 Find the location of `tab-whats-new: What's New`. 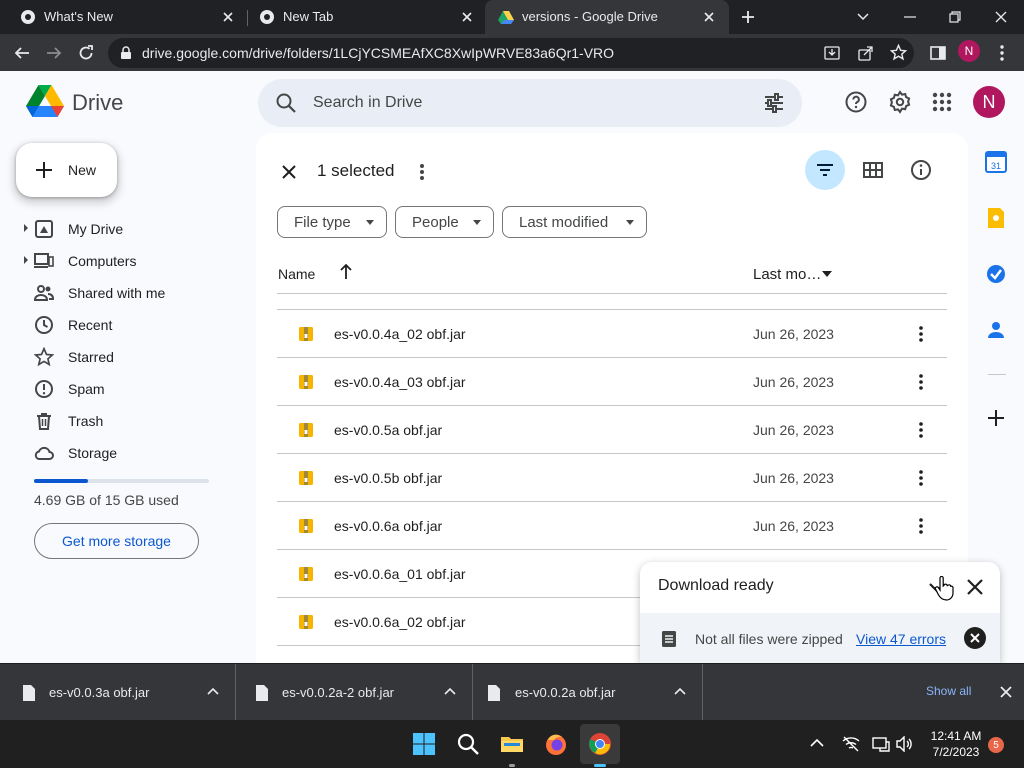

tab-whats-new: What's New is located at coordinates (123, 17).